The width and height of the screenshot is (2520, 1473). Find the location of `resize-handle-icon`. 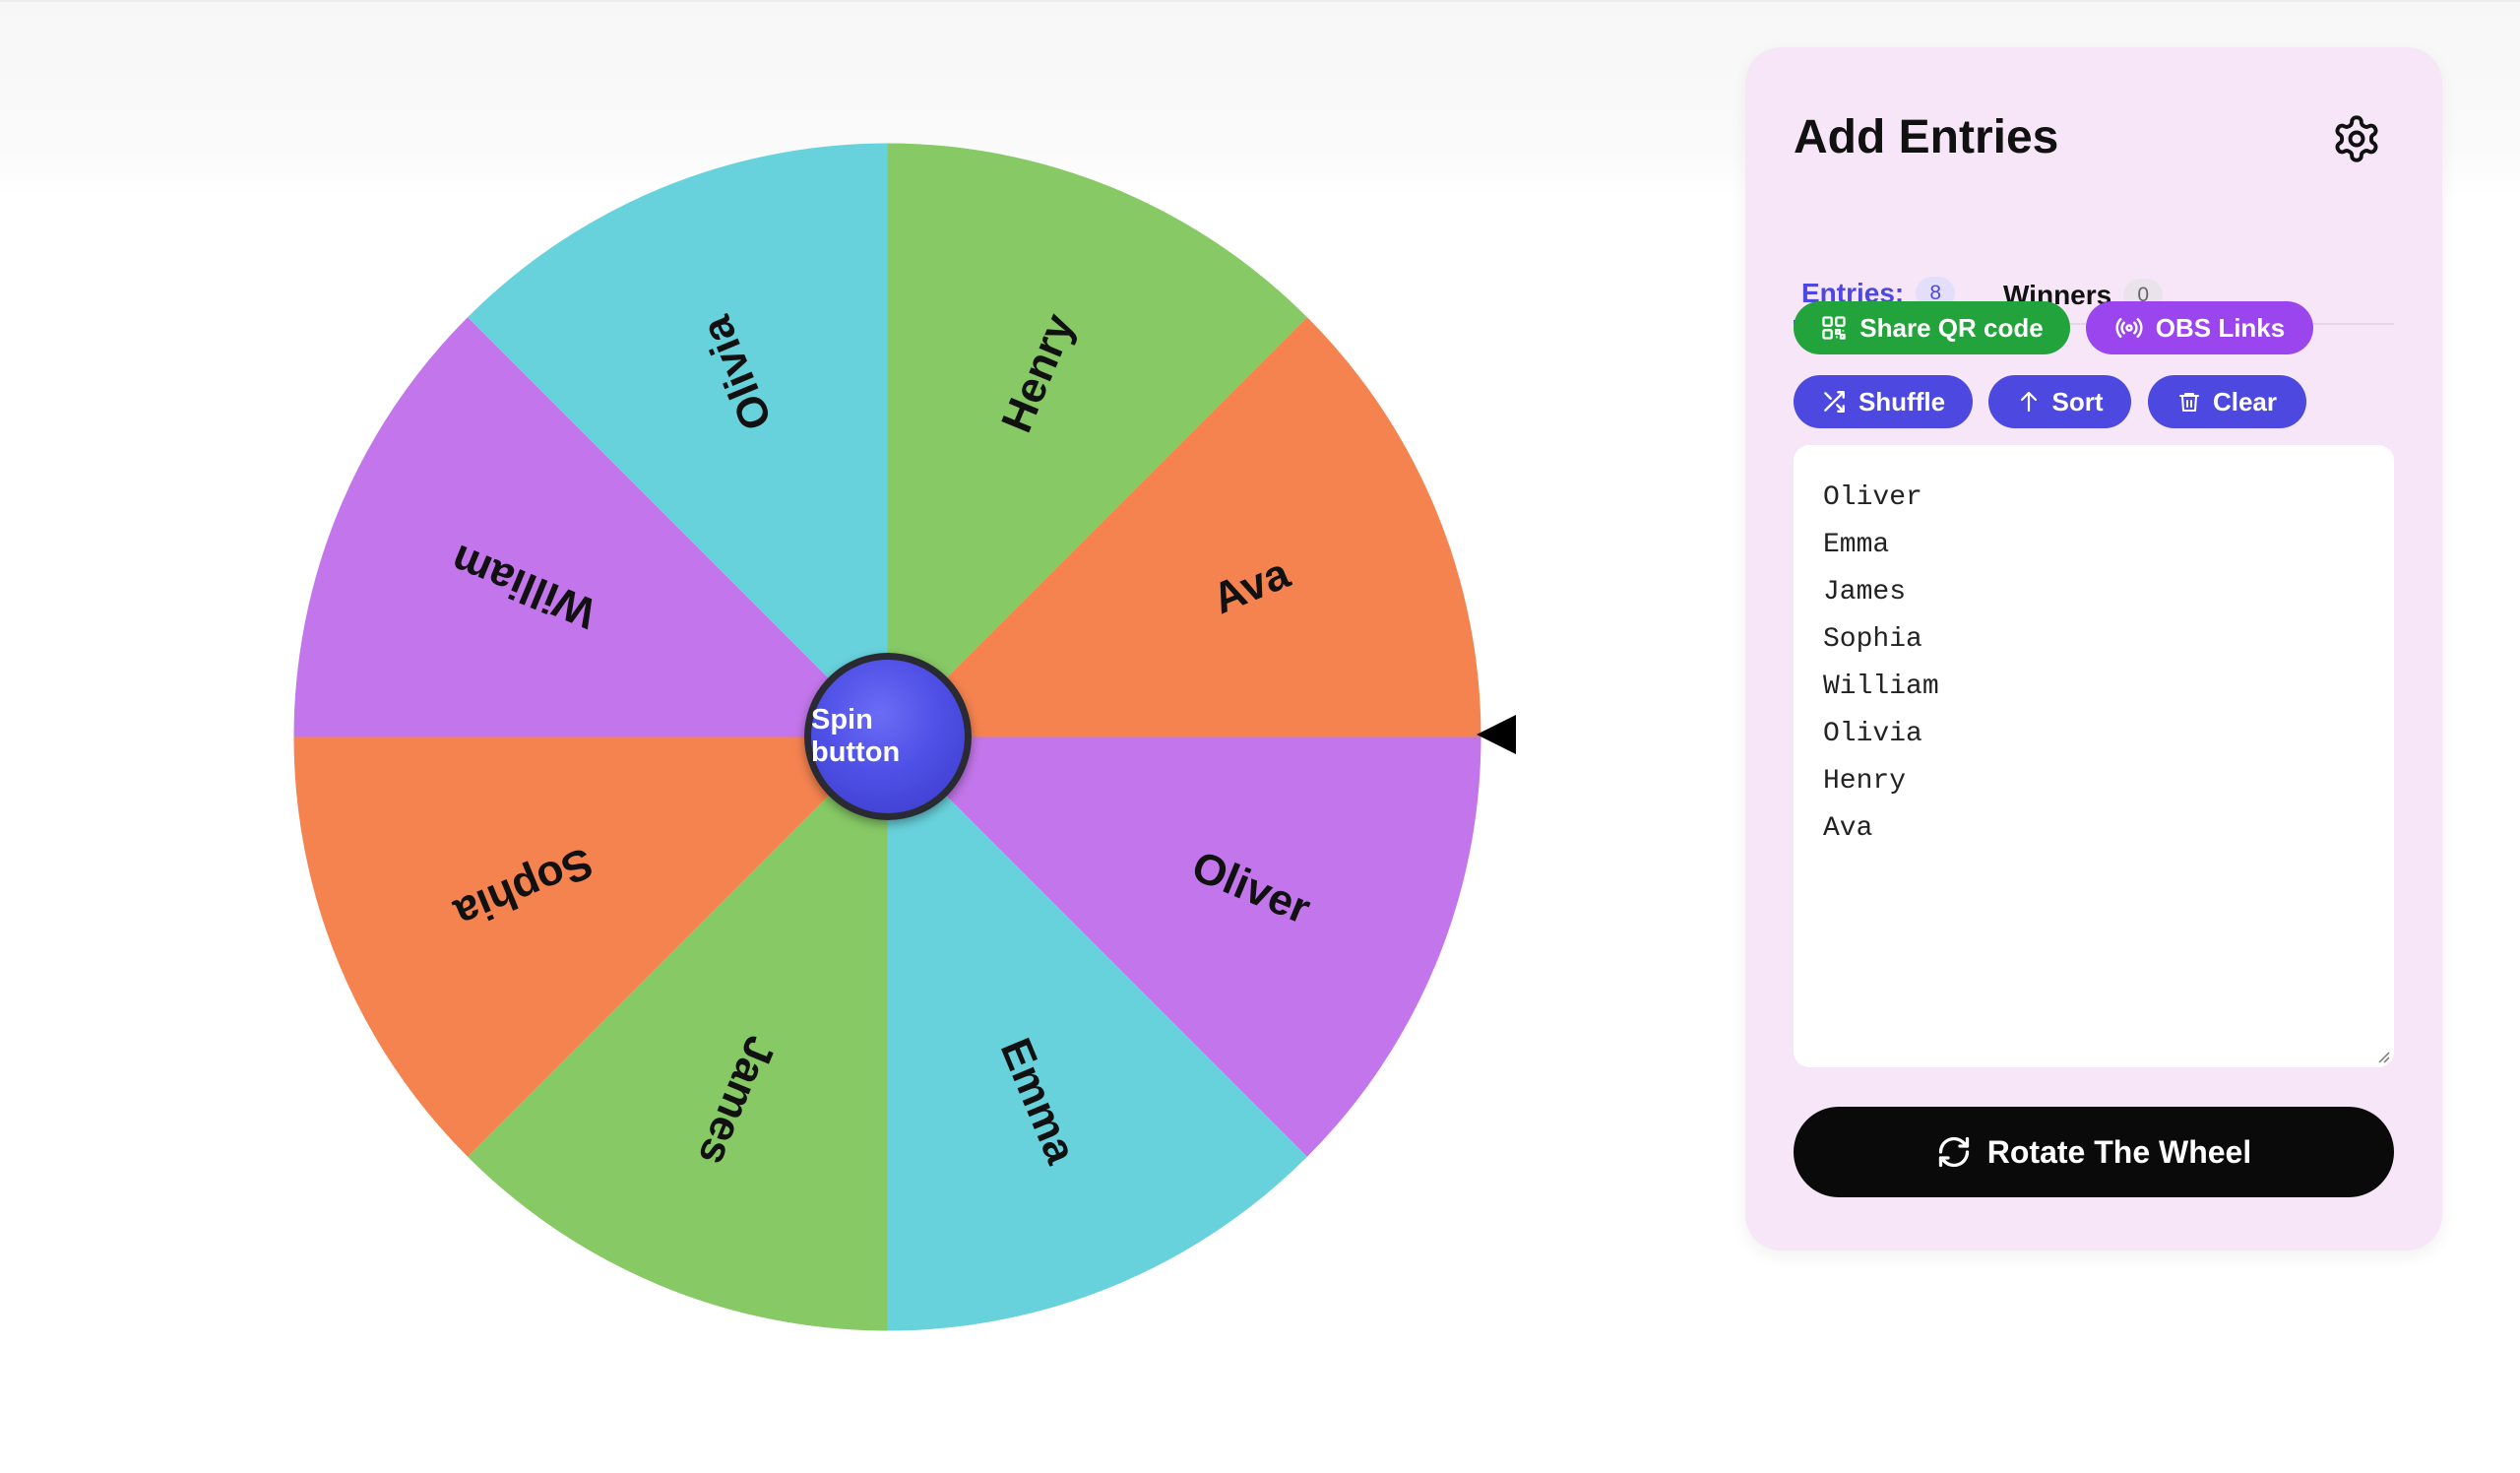

resize-handle-icon is located at coordinates (2382, 1055).